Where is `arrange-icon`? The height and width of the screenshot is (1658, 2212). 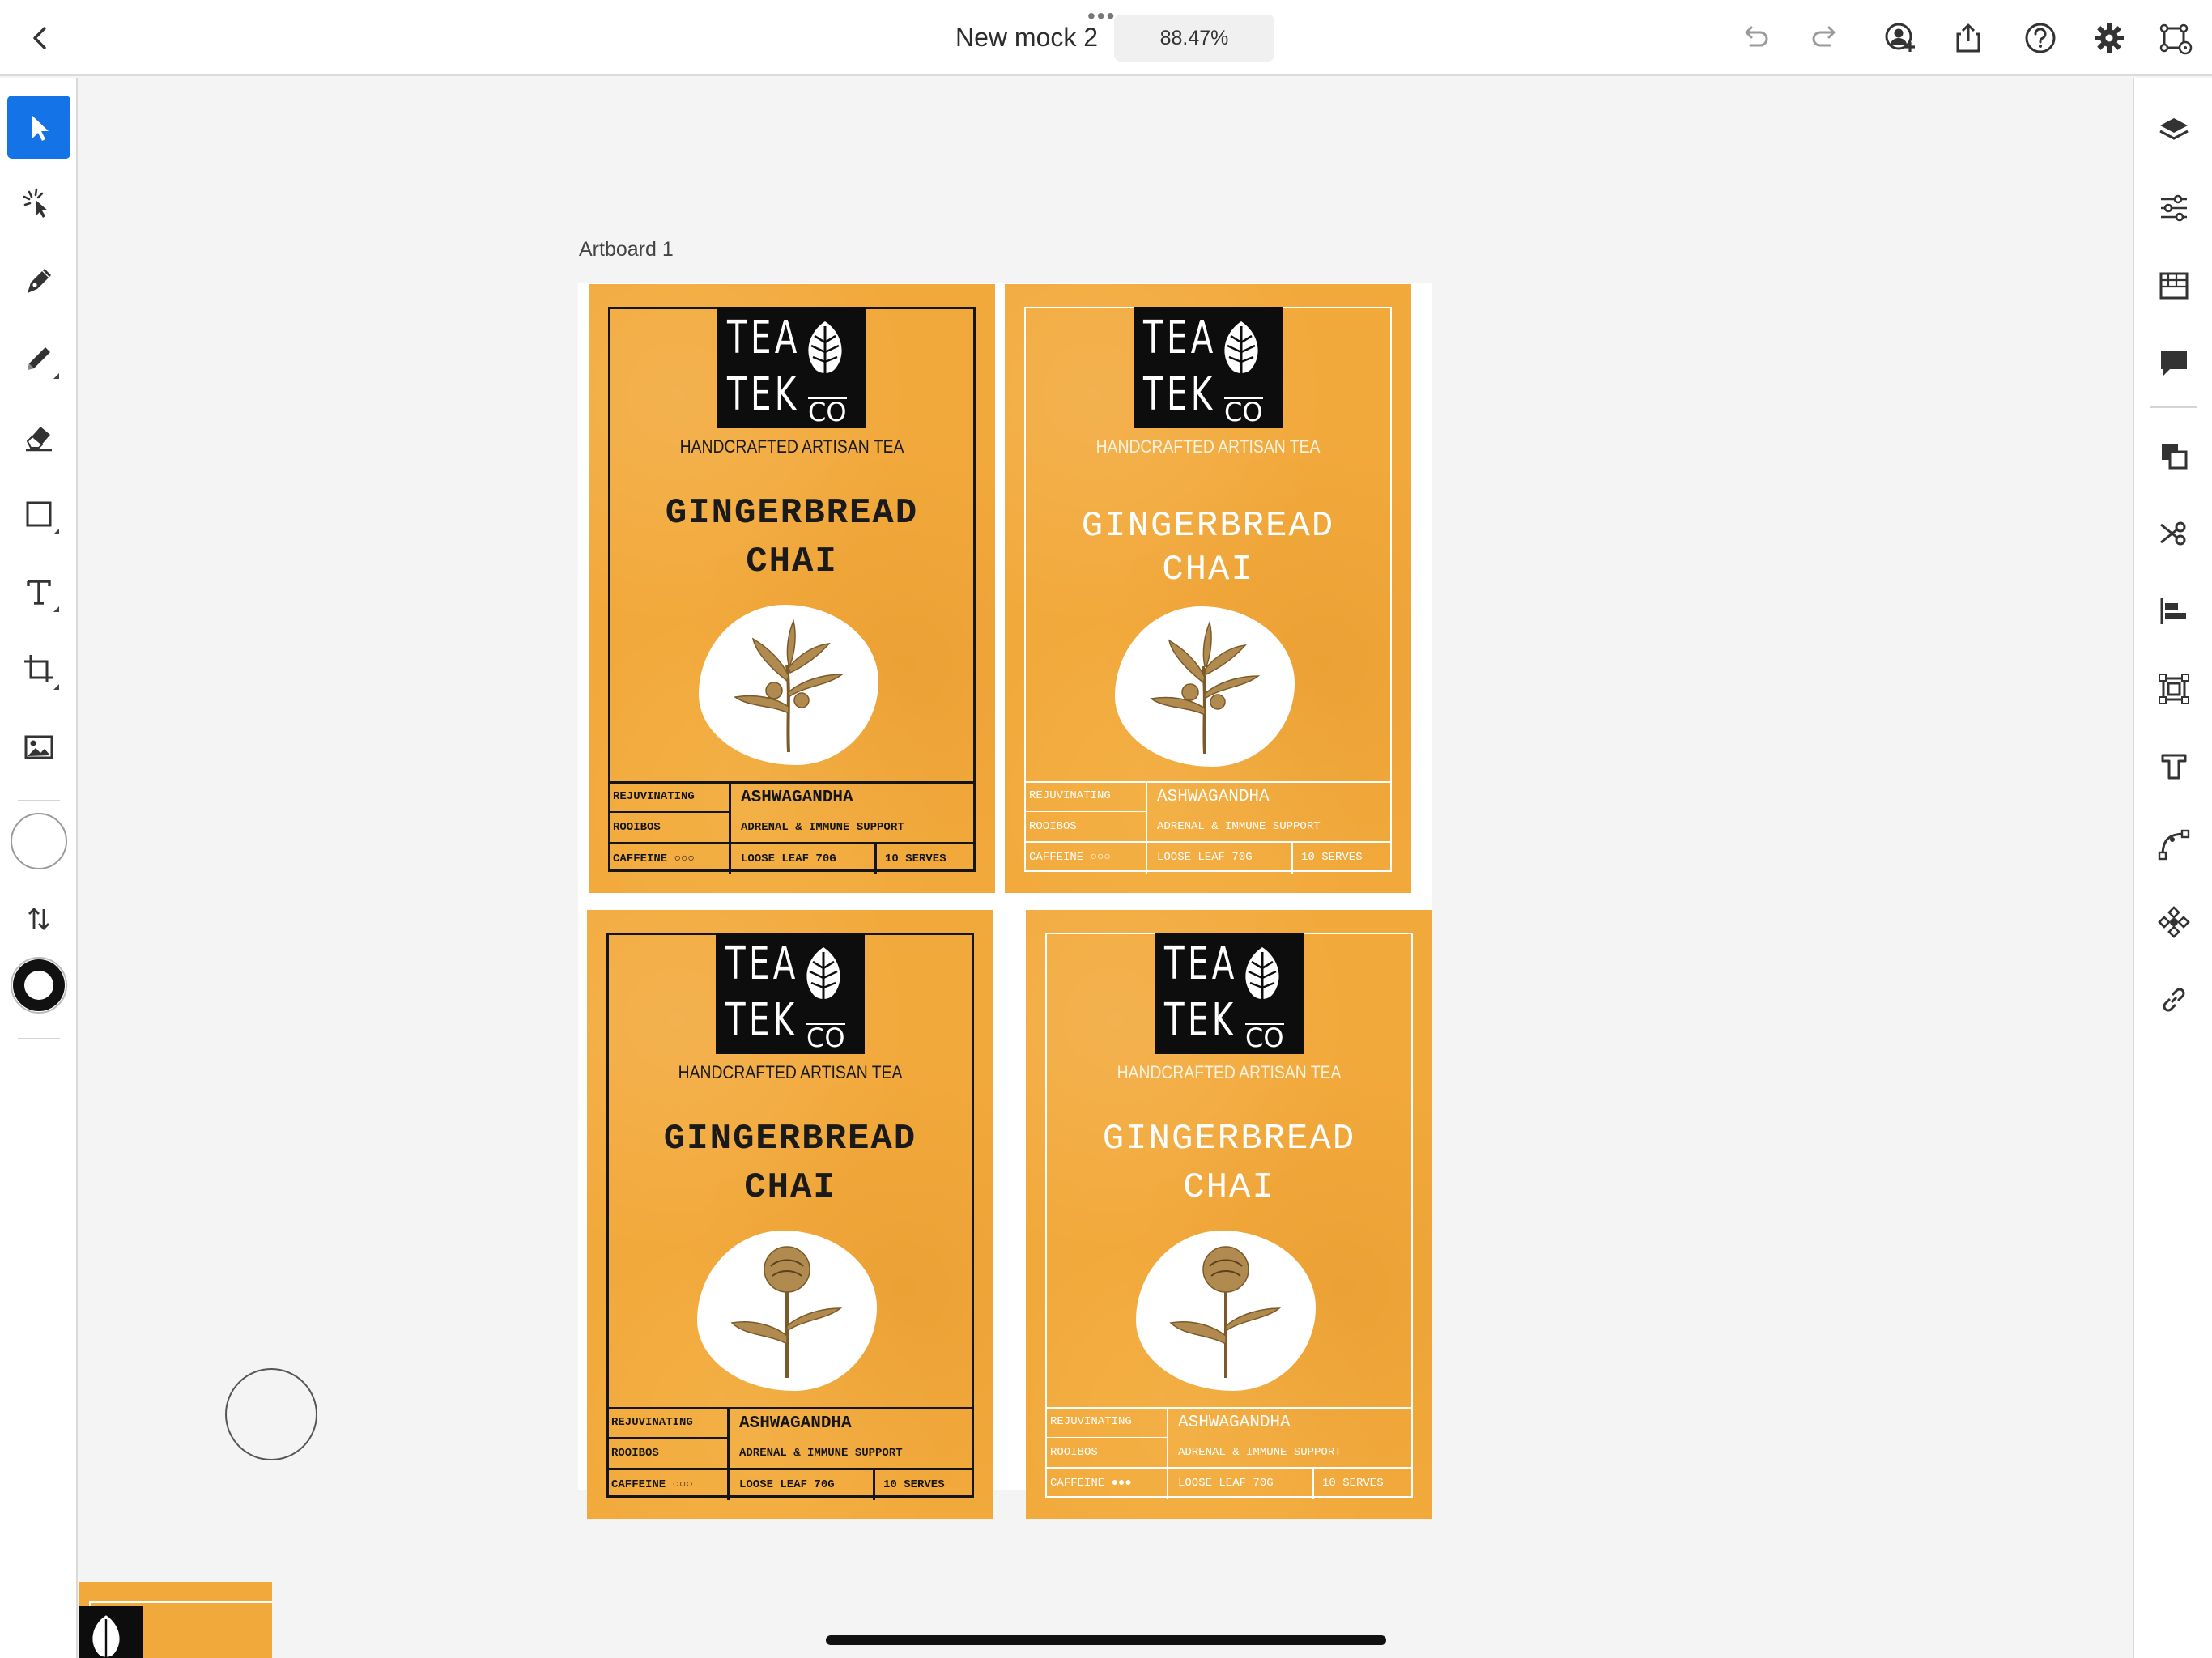 arrange-icon is located at coordinates (2175, 457).